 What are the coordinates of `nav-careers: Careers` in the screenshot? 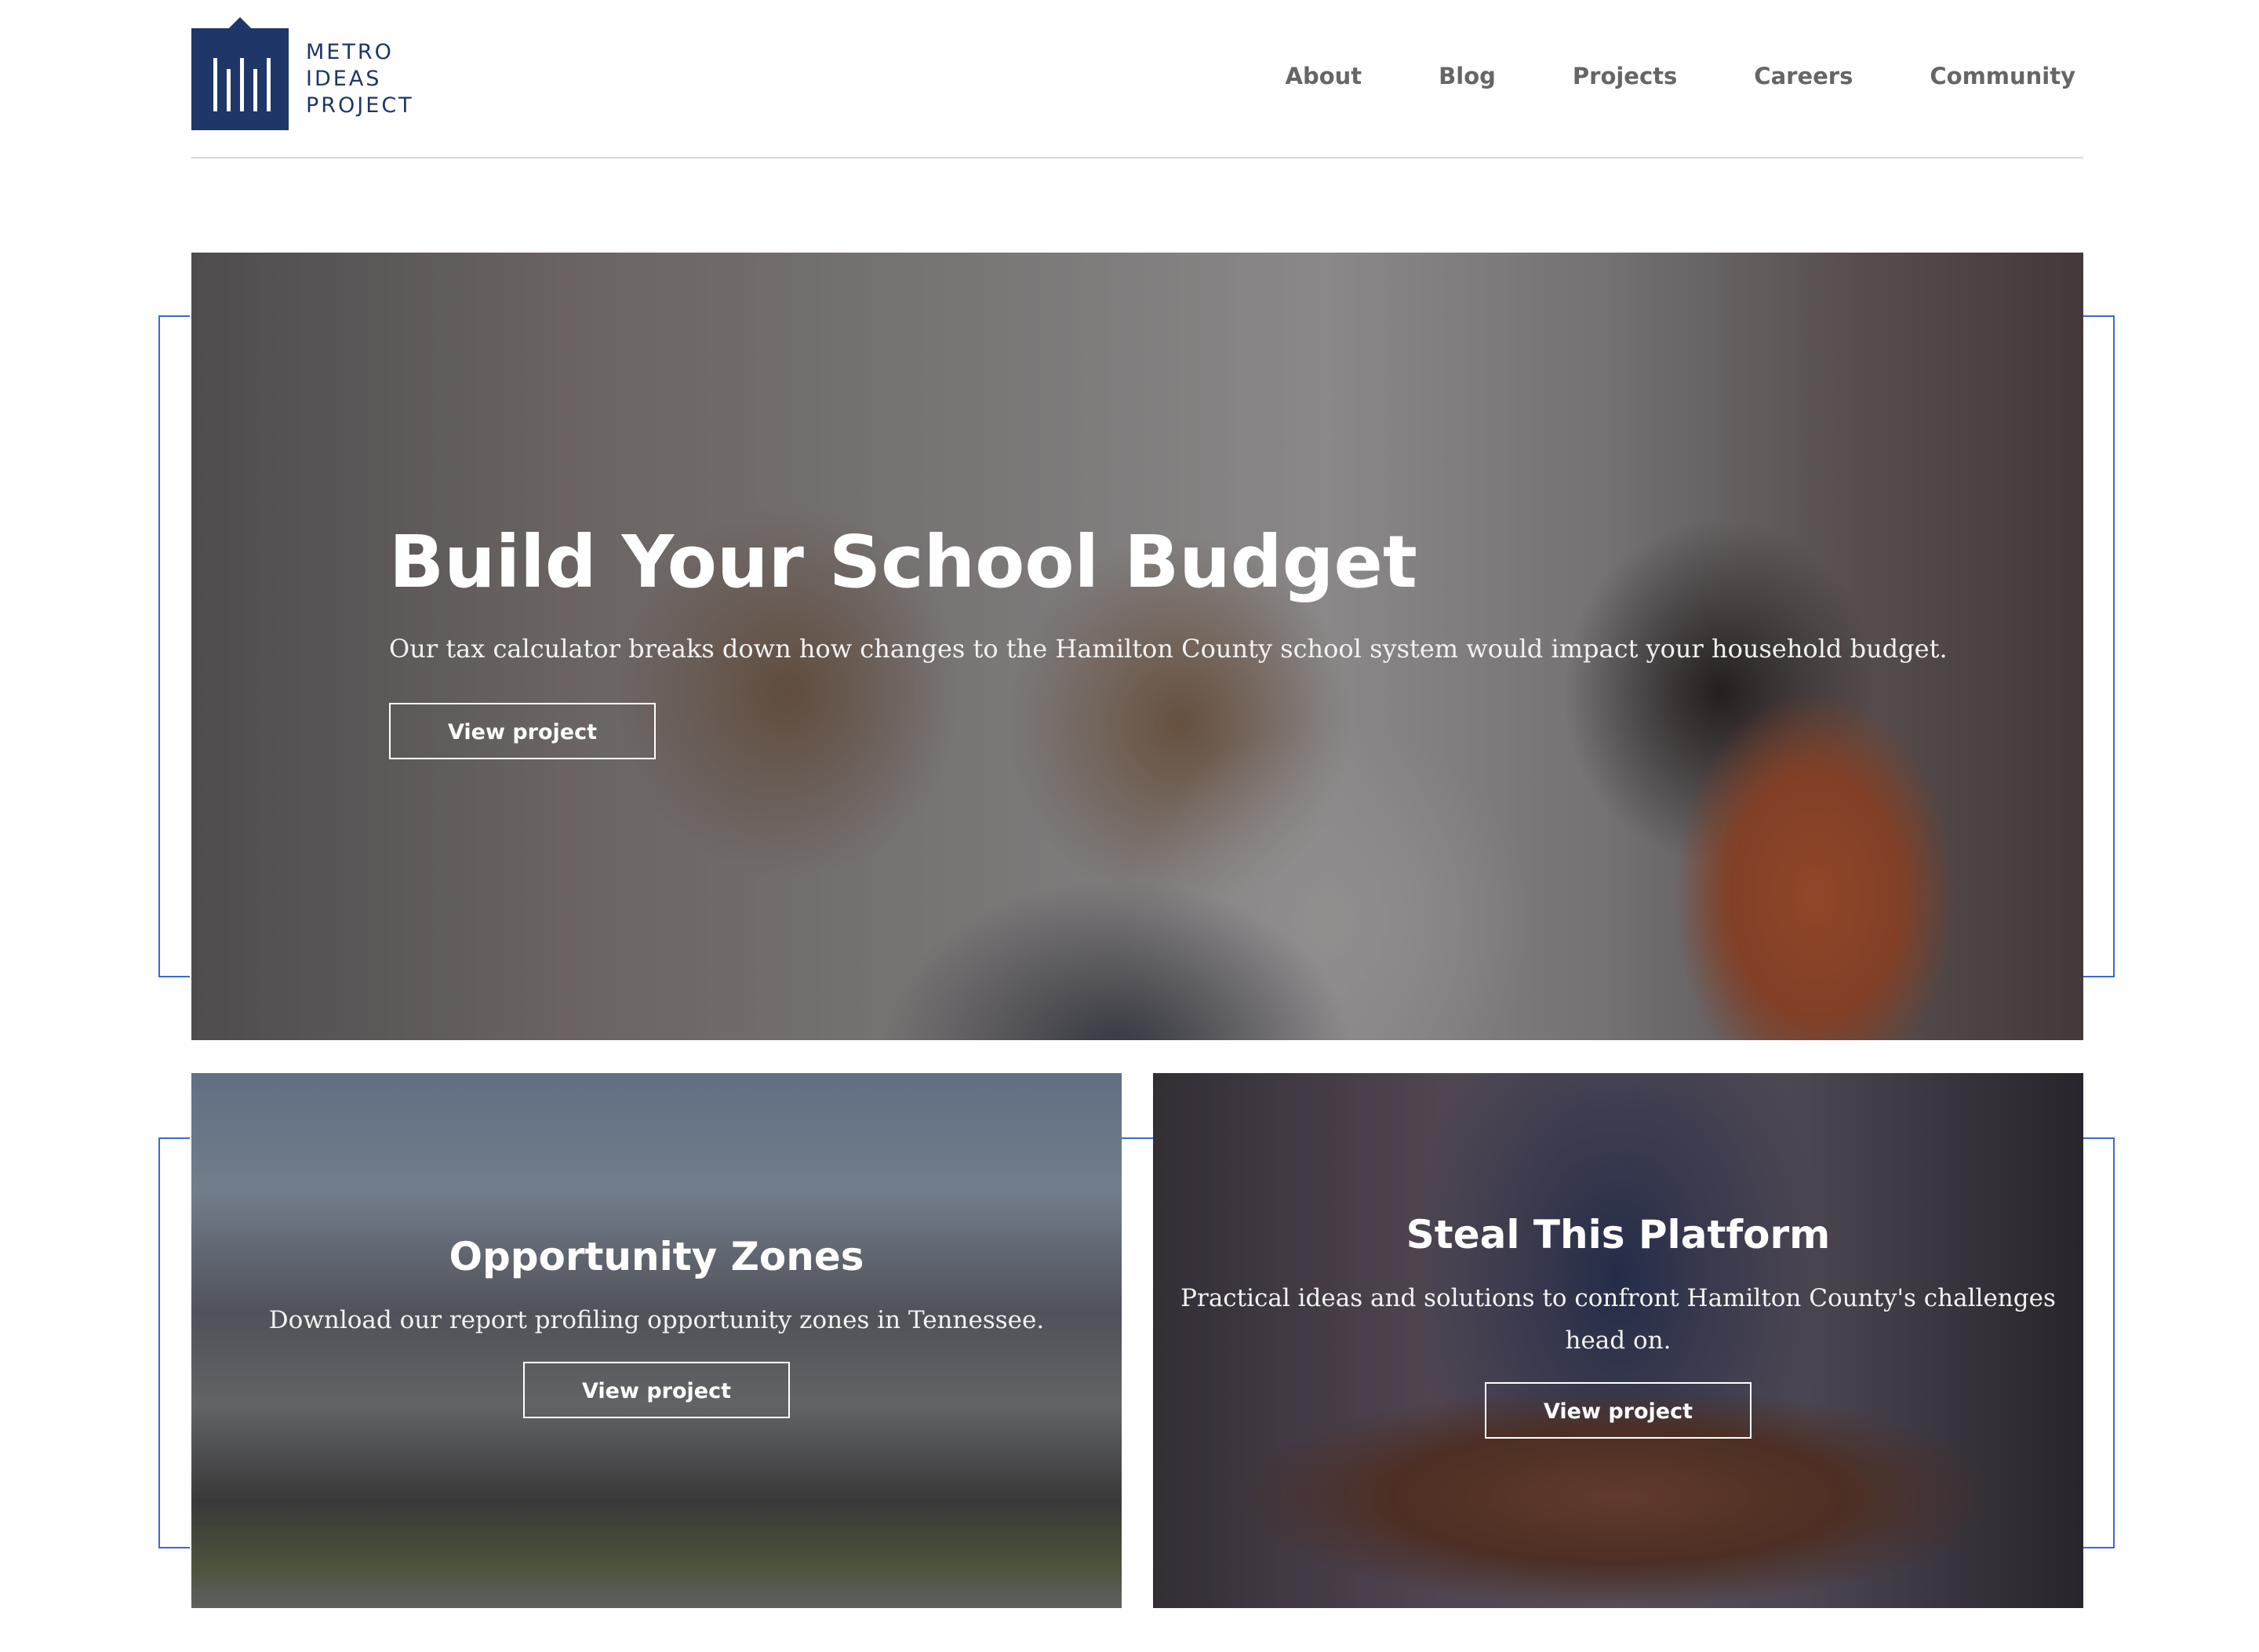 It's located at (1804, 76).